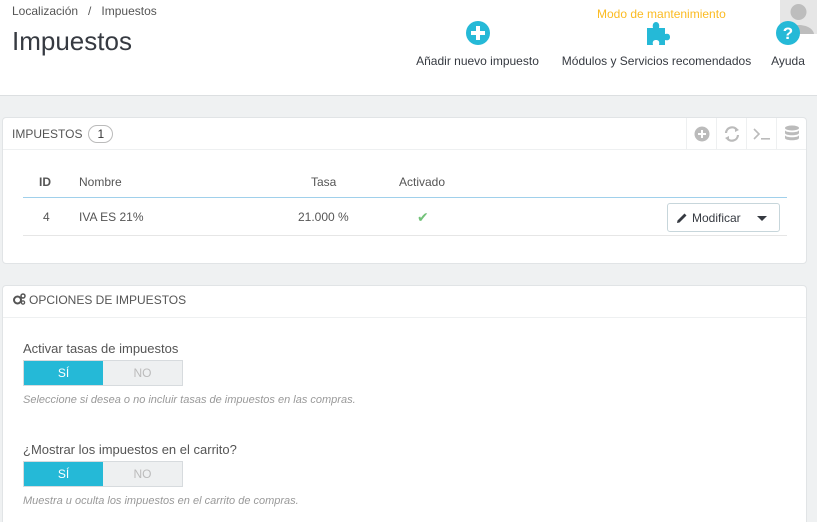 The width and height of the screenshot is (817, 522). I want to click on column-name: Nombre, so click(100, 182).